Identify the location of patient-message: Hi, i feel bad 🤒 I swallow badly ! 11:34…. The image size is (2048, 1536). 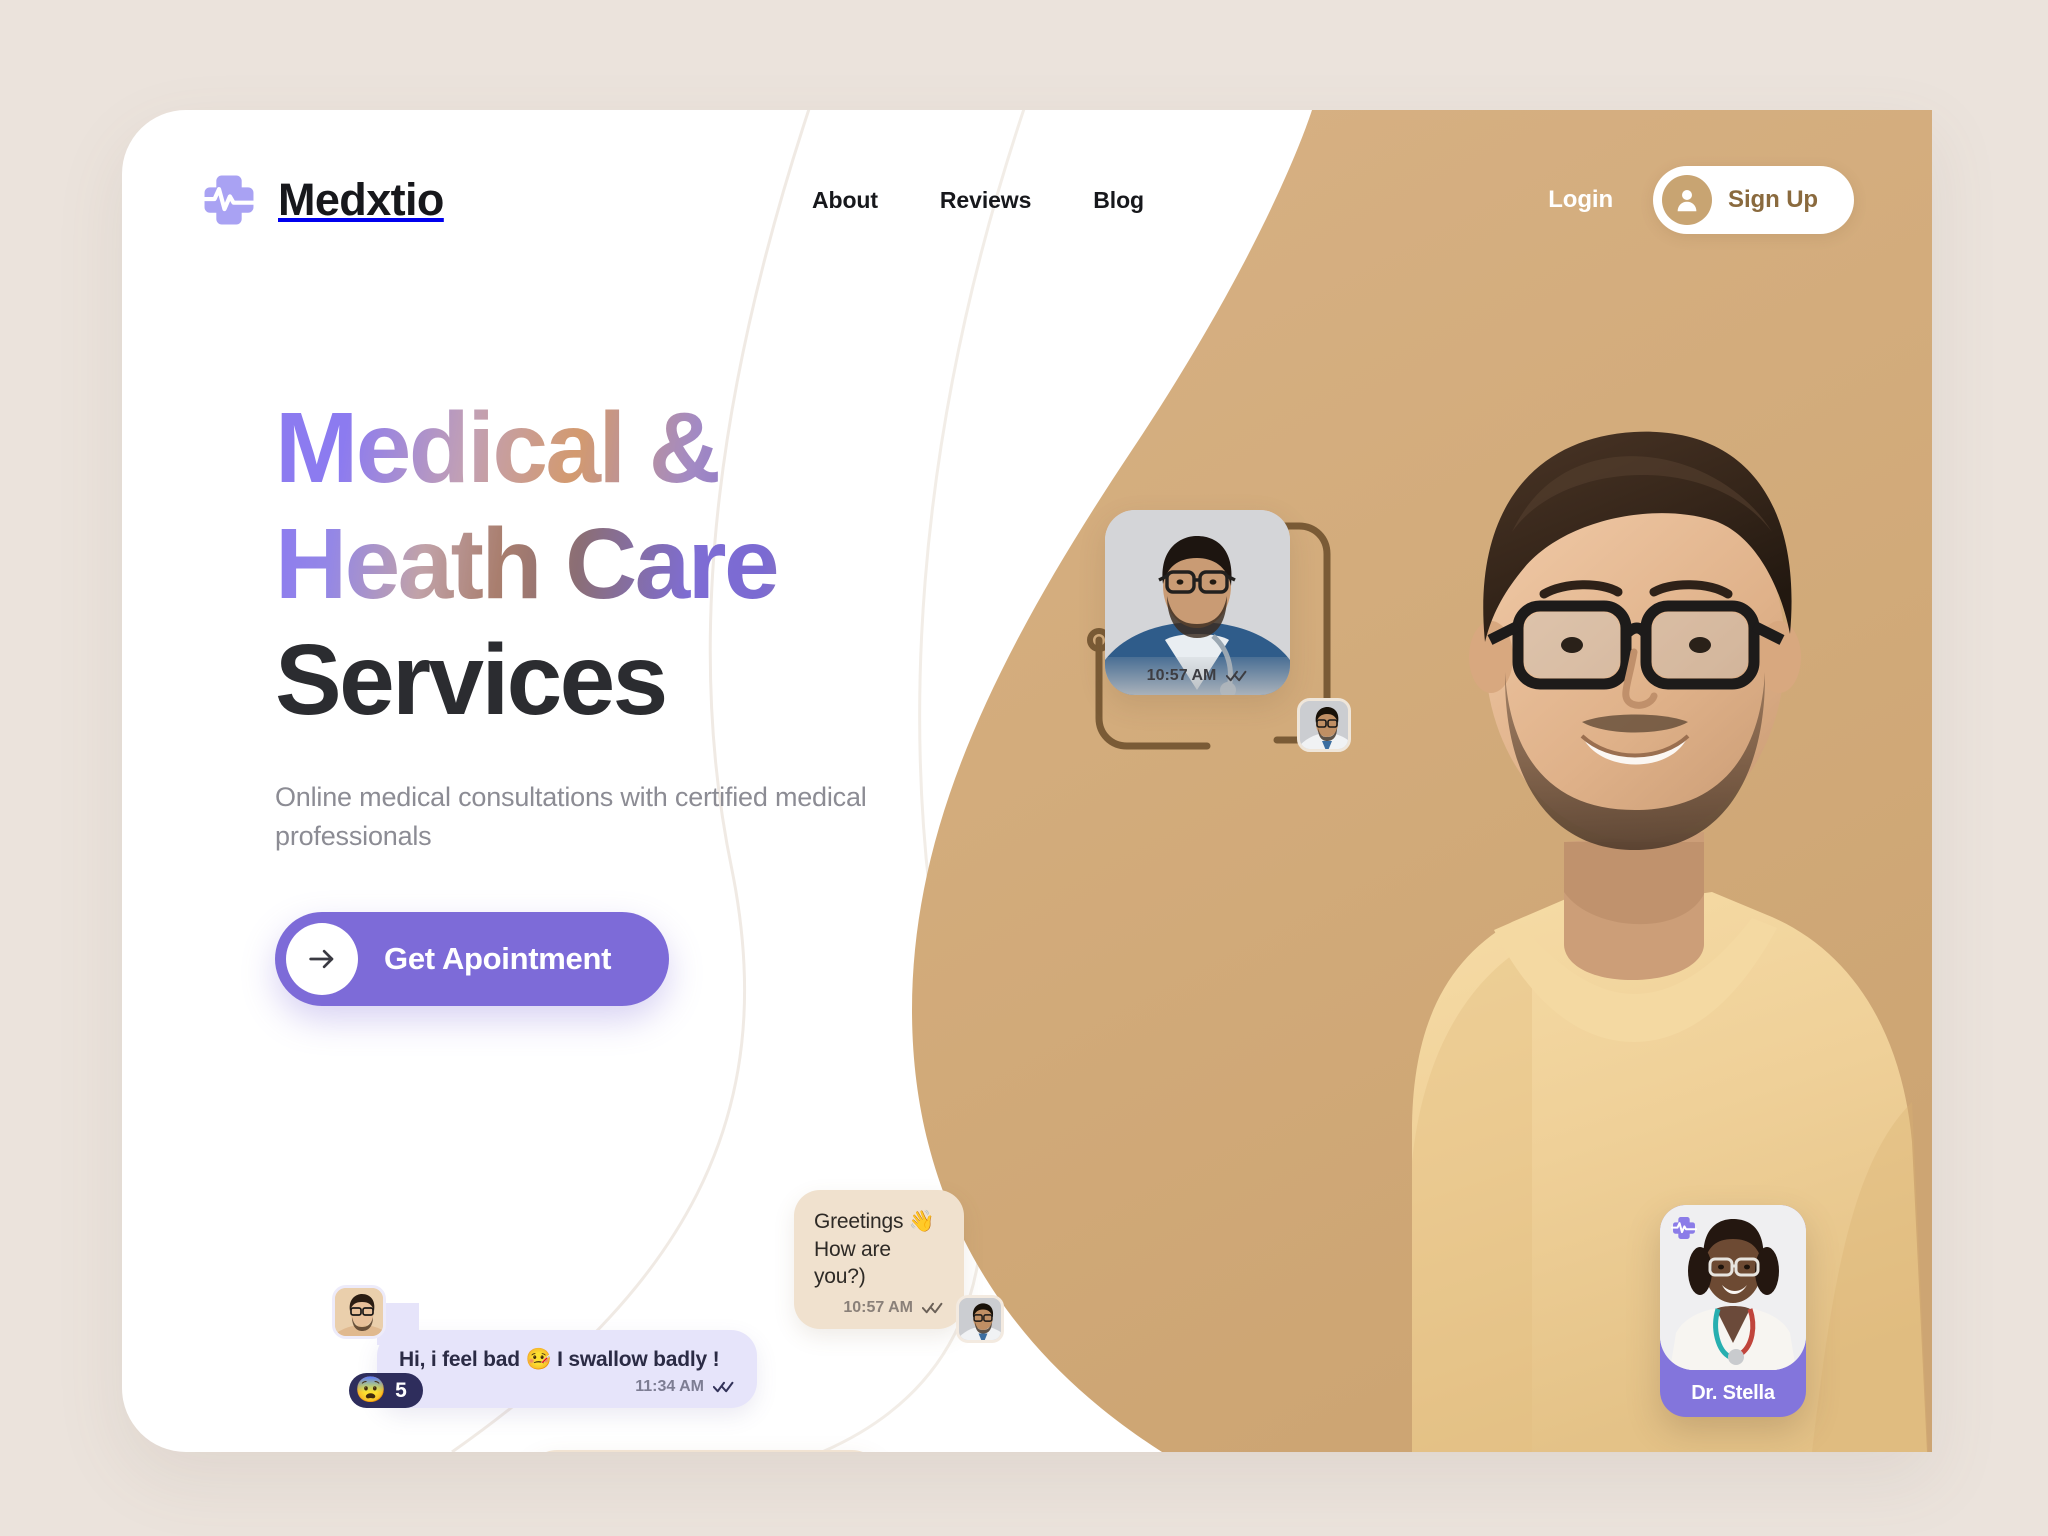
(544, 1365).